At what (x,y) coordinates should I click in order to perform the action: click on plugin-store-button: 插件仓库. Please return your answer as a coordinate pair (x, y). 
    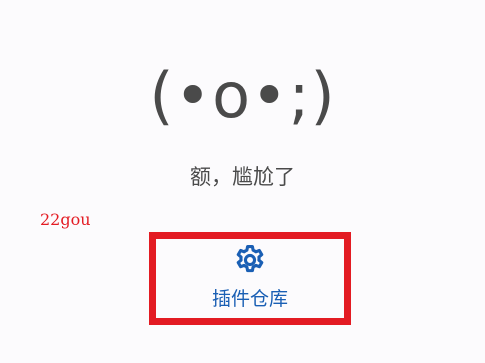
    Looking at the image, I should click on (250, 278).